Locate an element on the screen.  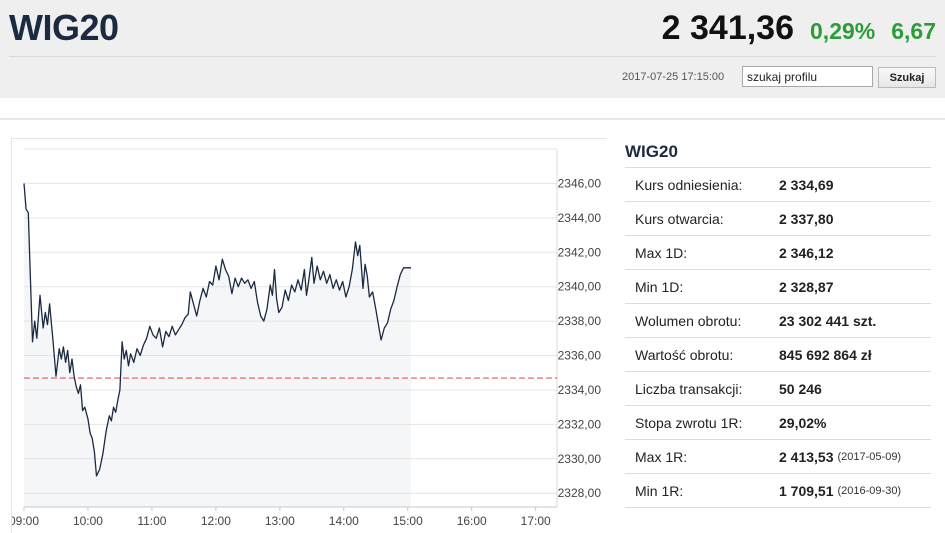
page-title: WIG20 is located at coordinates (64, 27).